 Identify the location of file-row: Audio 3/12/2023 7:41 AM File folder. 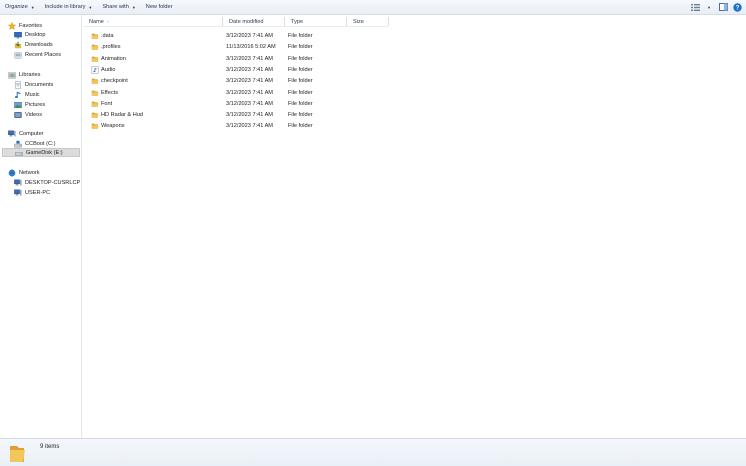
(239, 70).